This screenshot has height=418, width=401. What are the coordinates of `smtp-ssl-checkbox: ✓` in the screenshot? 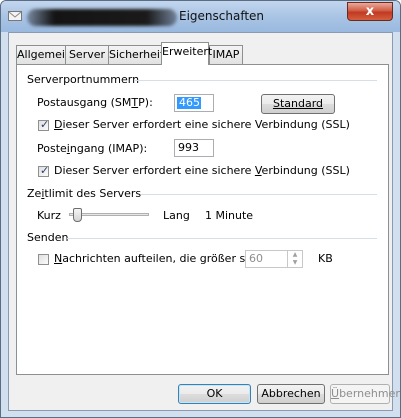 It's located at (44, 124).